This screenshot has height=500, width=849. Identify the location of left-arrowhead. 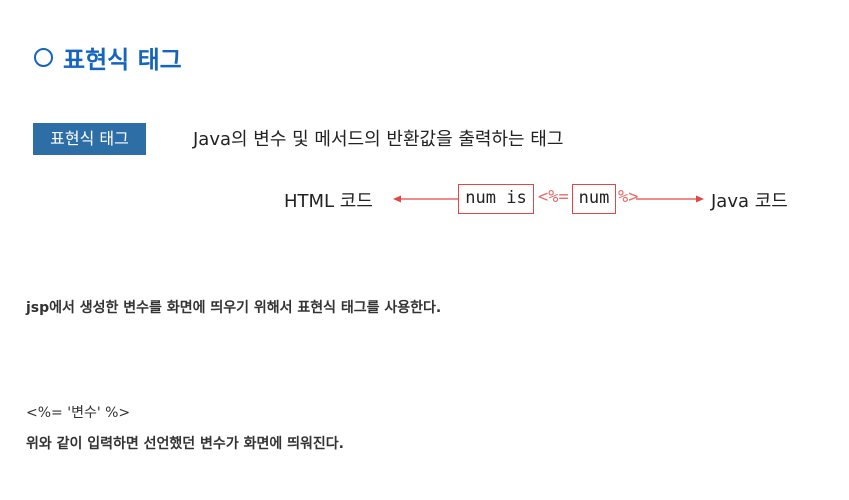
(397, 199).